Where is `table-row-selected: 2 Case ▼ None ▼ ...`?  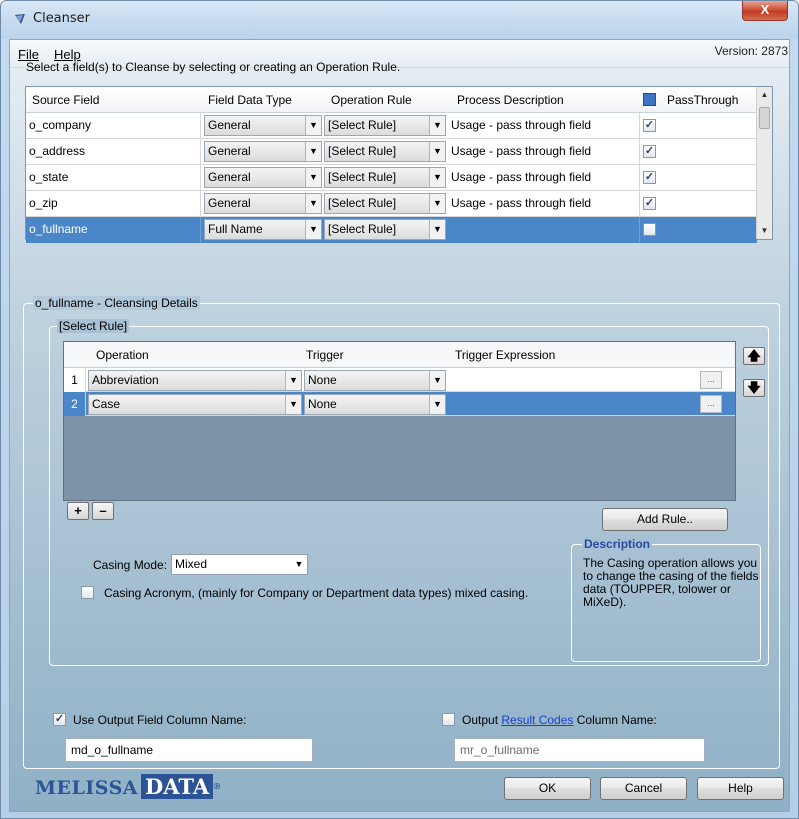
table-row-selected: 2 Case ▼ None ▼ ... is located at coordinates (399, 404).